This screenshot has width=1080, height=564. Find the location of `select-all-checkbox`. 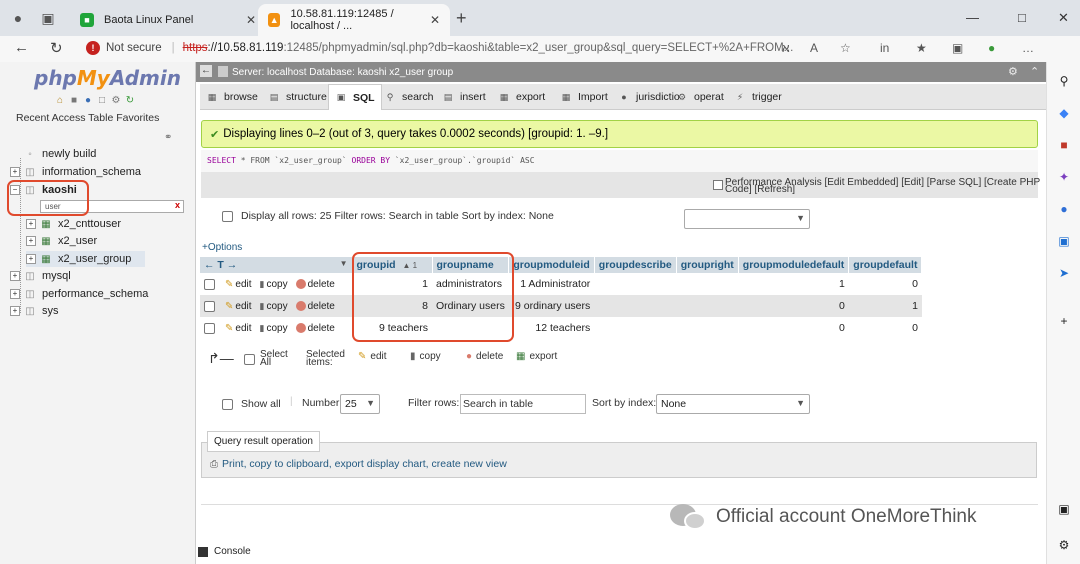

select-all-checkbox is located at coordinates (249, 359).